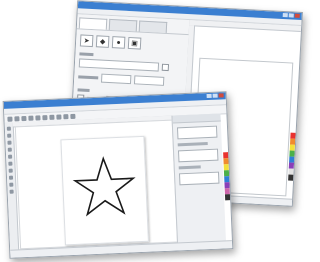 This screenshot has width=320, height=262. I want to click on shape-icon: ●, so click(118, 42).